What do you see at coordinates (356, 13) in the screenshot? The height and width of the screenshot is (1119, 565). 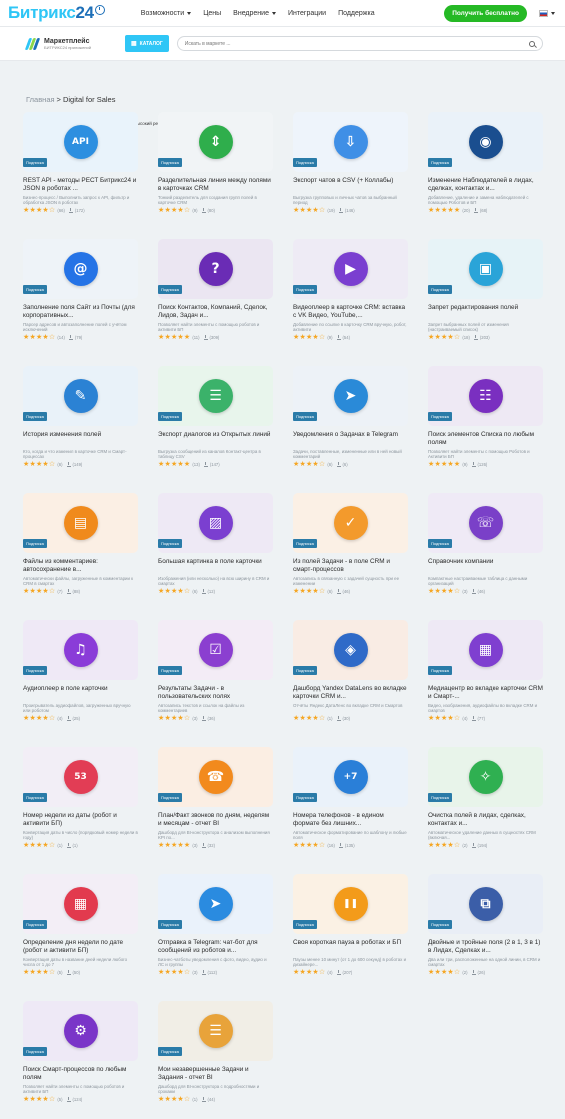 I see `nav-item: Поддержка` at bounding box center [356, 13].